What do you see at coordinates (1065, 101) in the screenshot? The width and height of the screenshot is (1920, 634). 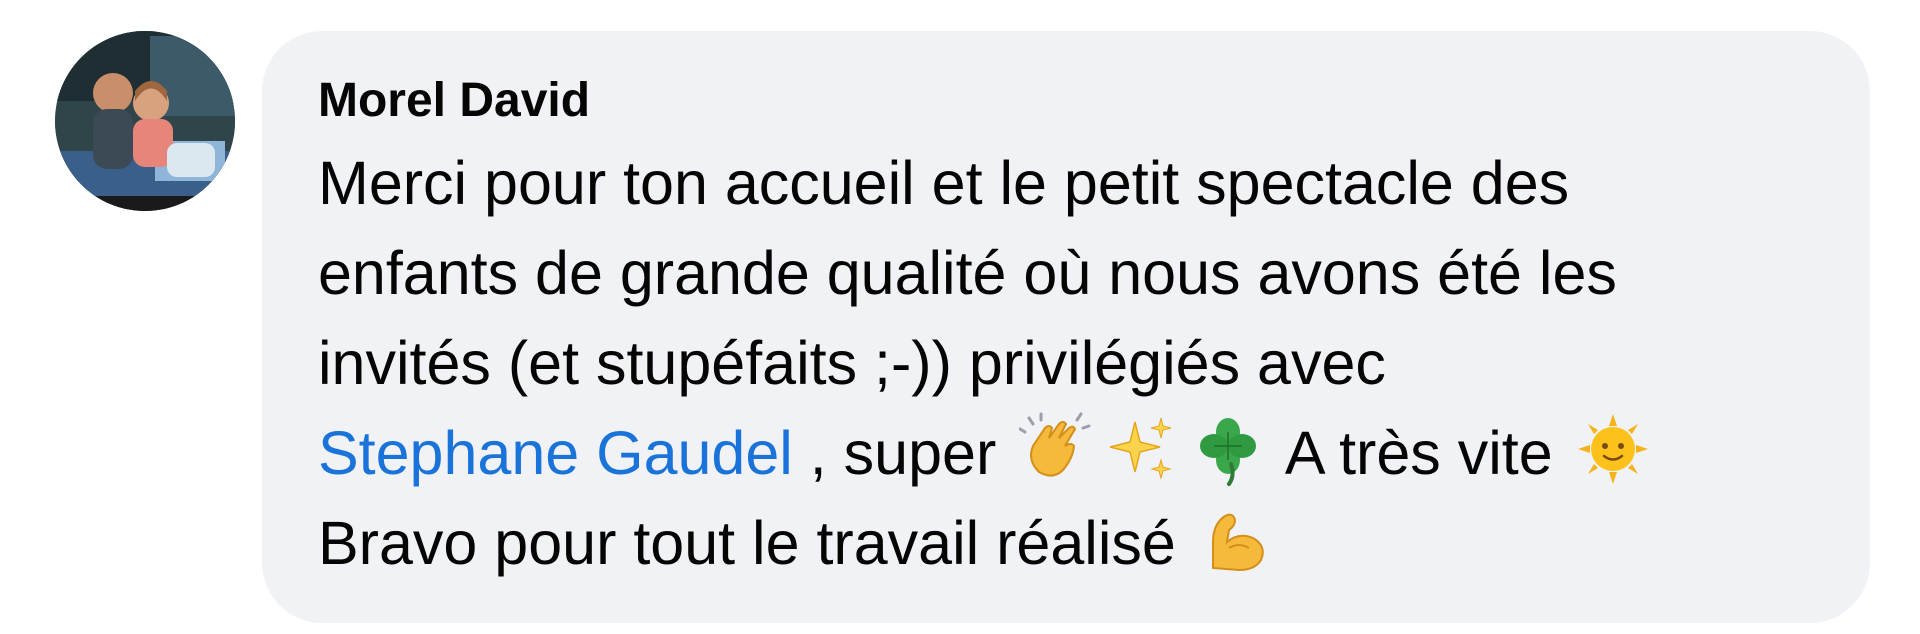 I see `author-name: Morel David` at bounding box center [1065, 101].